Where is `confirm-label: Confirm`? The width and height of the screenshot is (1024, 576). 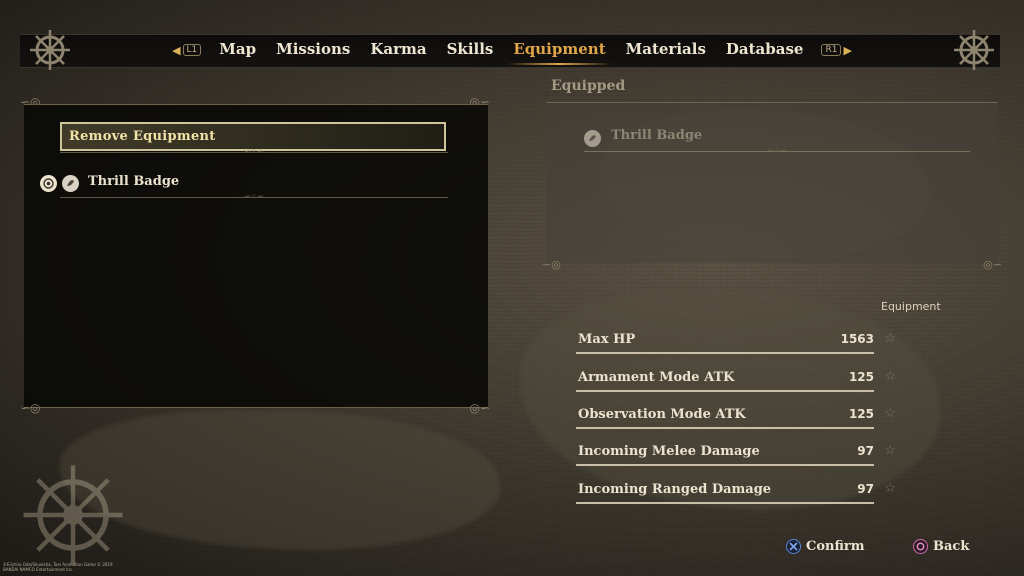
confirm-label: Confirm is located at coordinates (835, 546).